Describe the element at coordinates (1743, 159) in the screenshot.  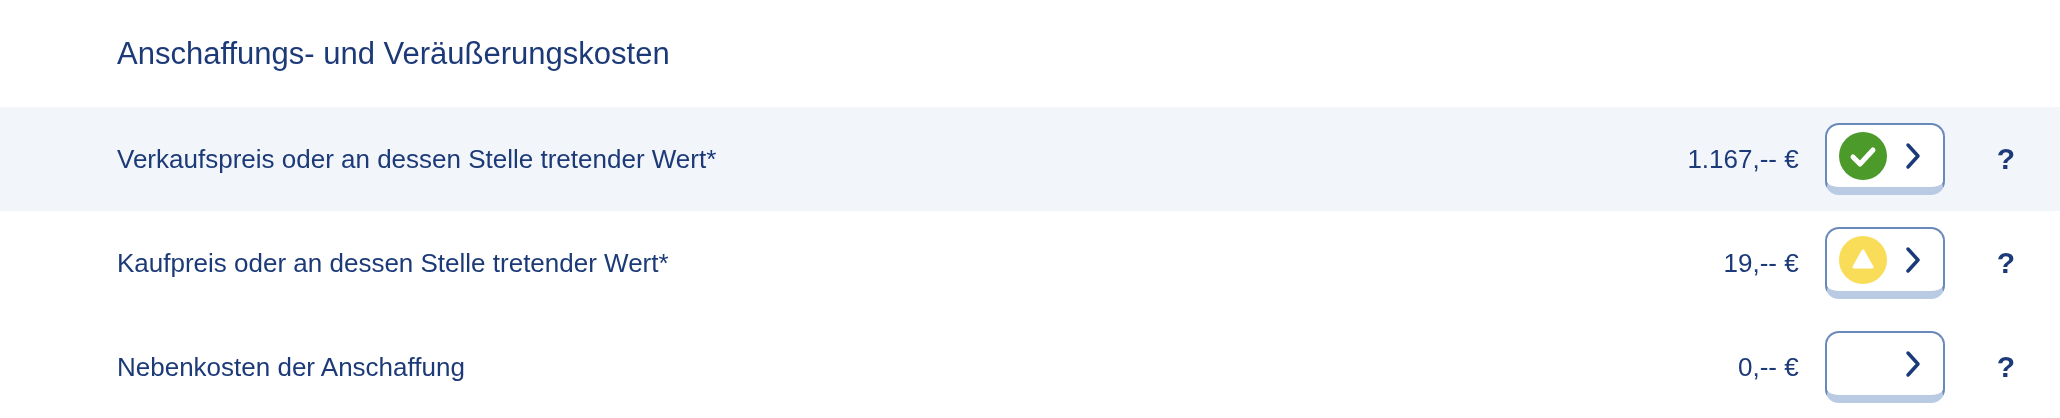
I see `amount-value: 1.167,-- €` at that location.